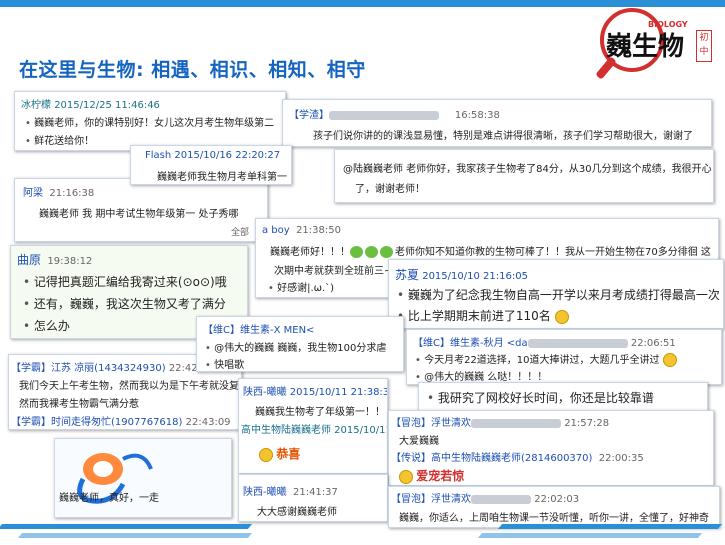  I want to click on username: 时间走得匆忙(1907767618), so click(117, 422).